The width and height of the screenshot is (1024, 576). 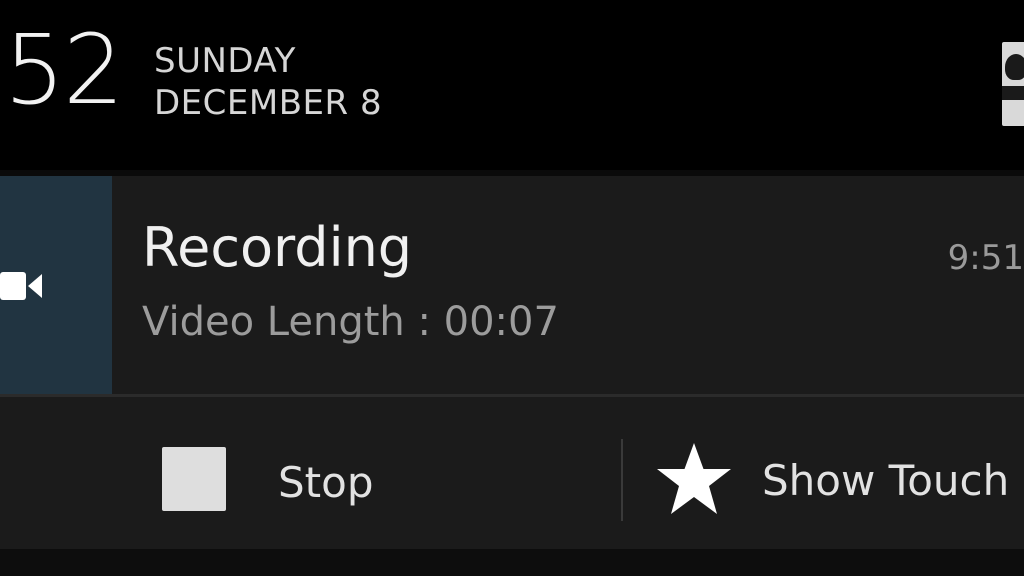 I want to click on stop-label: Stop, so click(x=326, y=482).